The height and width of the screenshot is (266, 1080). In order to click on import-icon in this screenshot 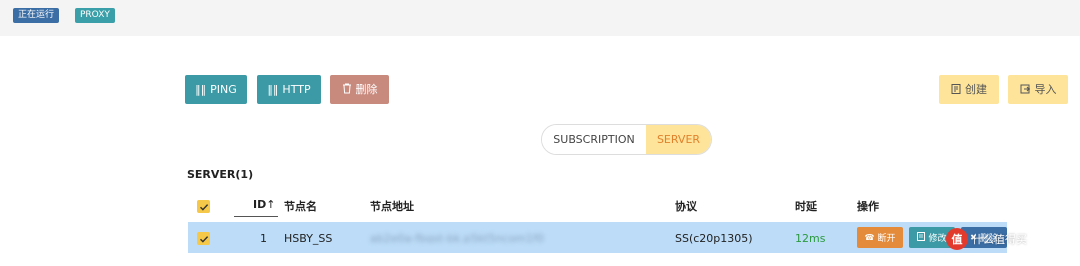, I will do `click(1025, 90)`.